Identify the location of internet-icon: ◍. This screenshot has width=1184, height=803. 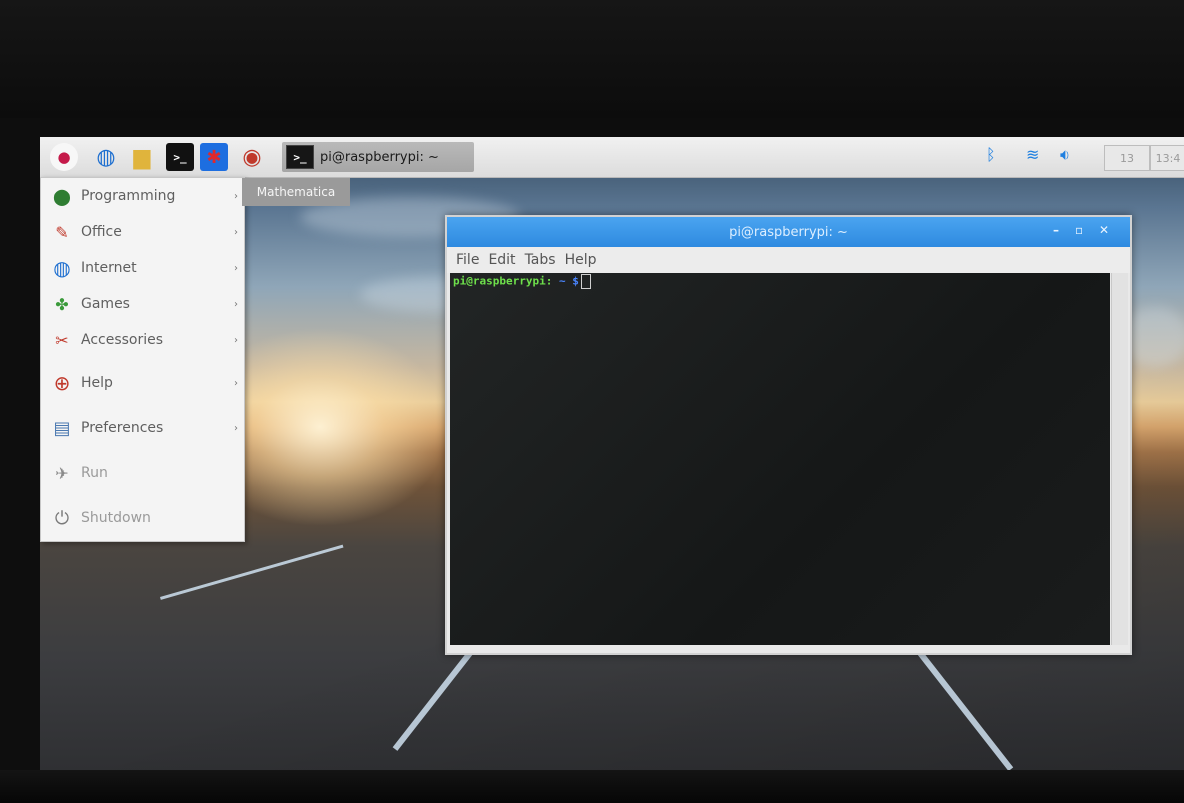
(62, 268).